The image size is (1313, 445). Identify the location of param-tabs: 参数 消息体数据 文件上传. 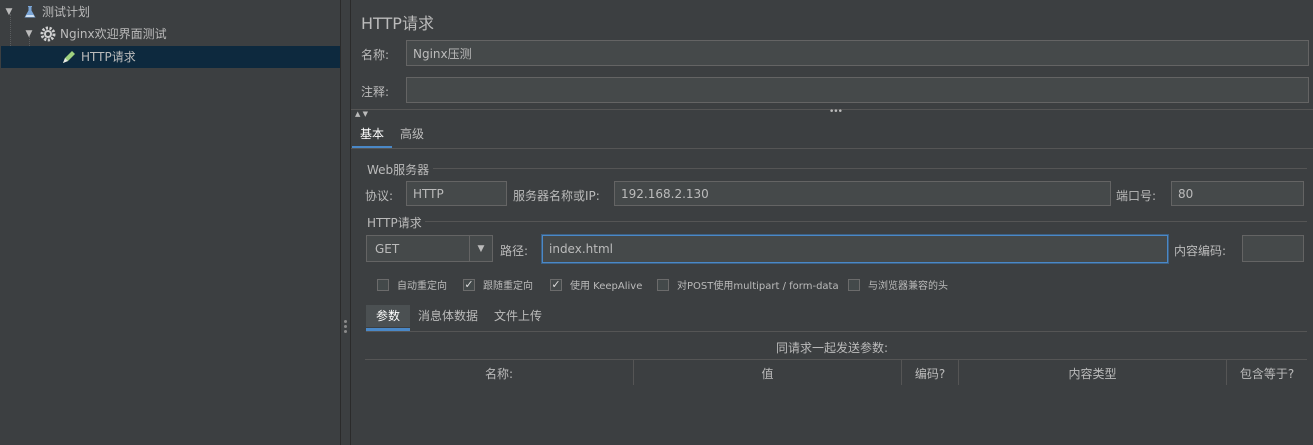
(458, 318).